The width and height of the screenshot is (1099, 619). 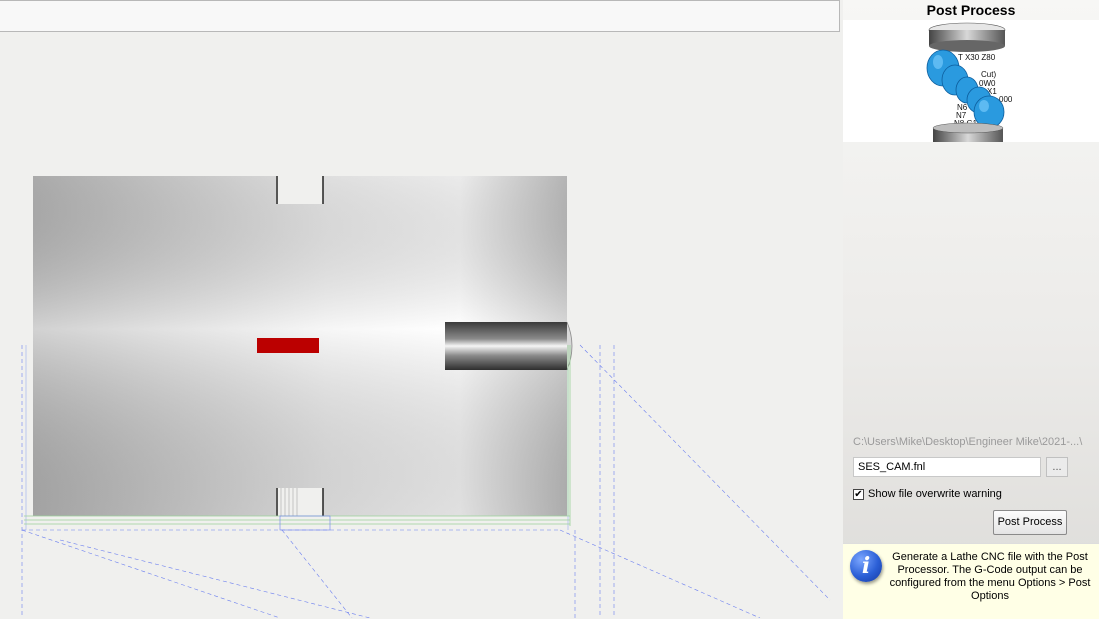 What do you see at coordinates (1030, 522) in the screenshot?
I see `post-process-button: Post Process` at bounding box center [1030, 522].